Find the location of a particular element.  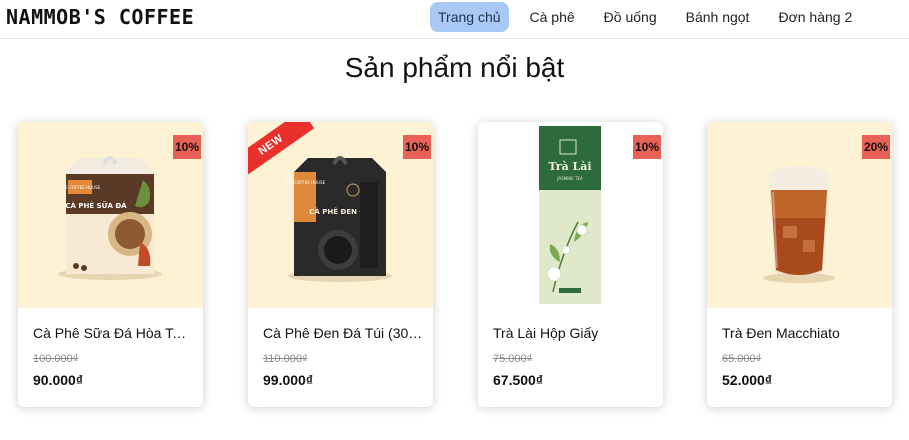

package-title-text: CÀ PHÊ SỮA ĐÁ is located at coordinates (96, 205).